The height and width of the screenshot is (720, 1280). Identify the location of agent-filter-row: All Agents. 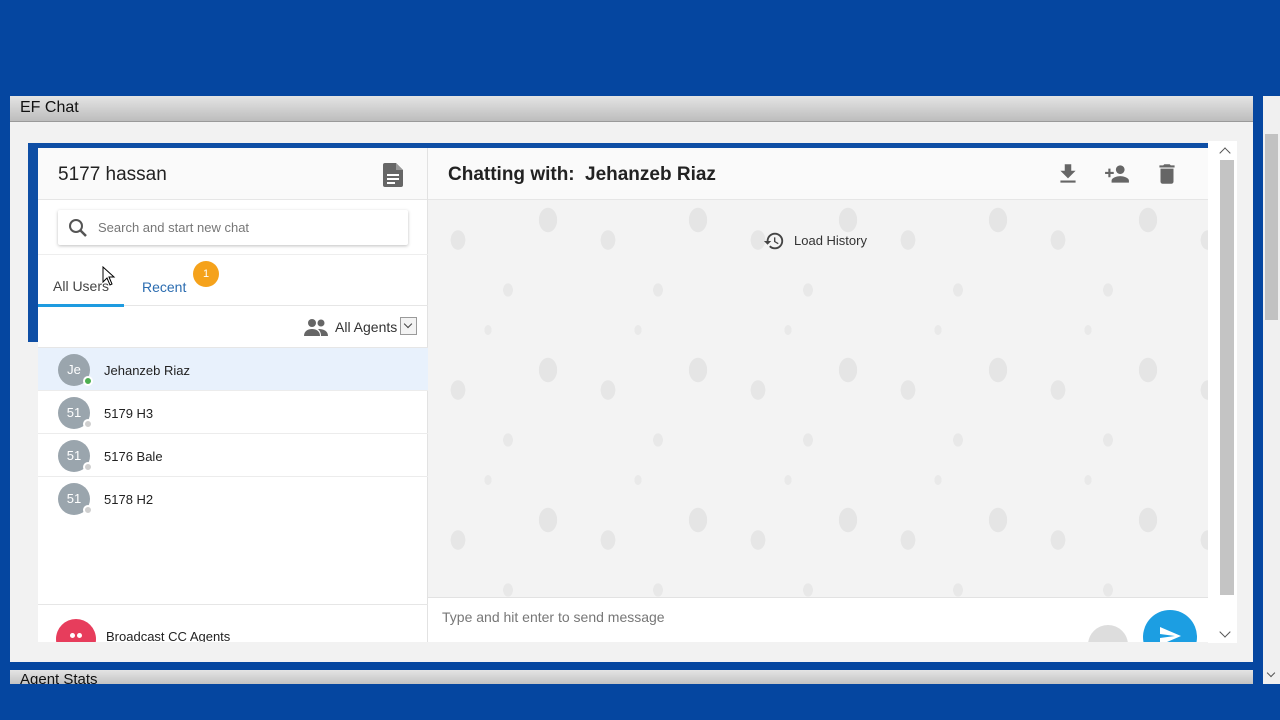
(233, 327).